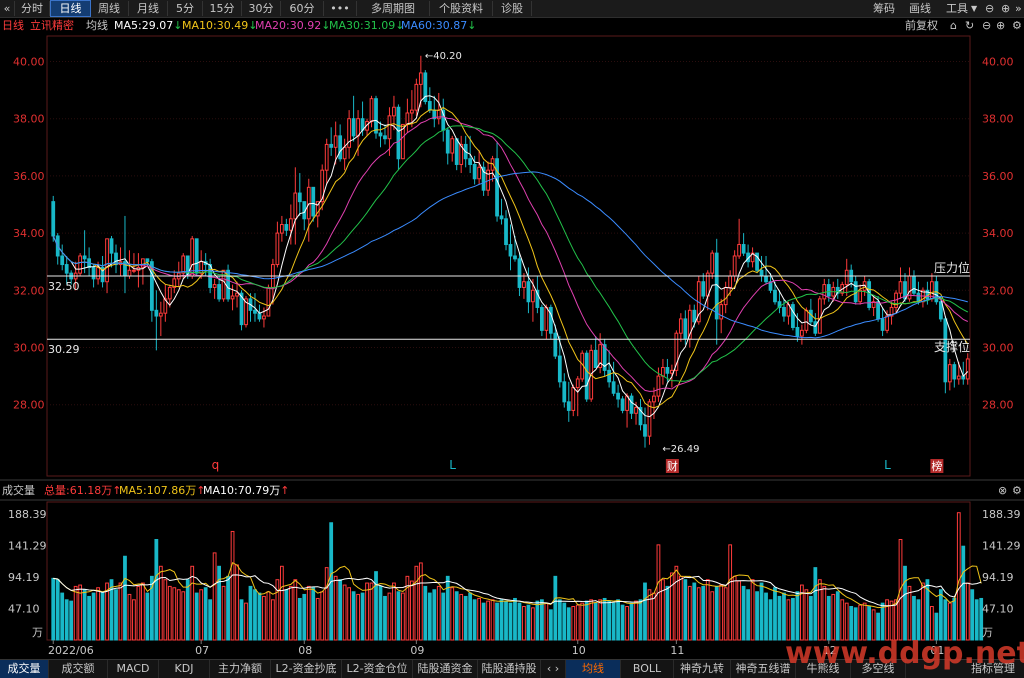 The width and height of the screenshot is (1024, 678). Describe the element at coordinates (998, 608) in the screenshot. I see `volume-tick-right: 47.10` at that location.